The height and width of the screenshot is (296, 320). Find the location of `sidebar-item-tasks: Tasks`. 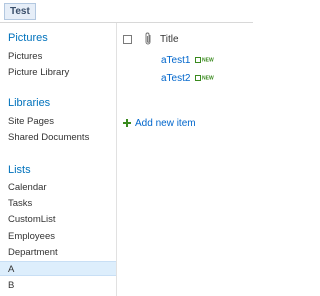

sidebar-item-tasks: Tasks is located at coordinates (58, 203).